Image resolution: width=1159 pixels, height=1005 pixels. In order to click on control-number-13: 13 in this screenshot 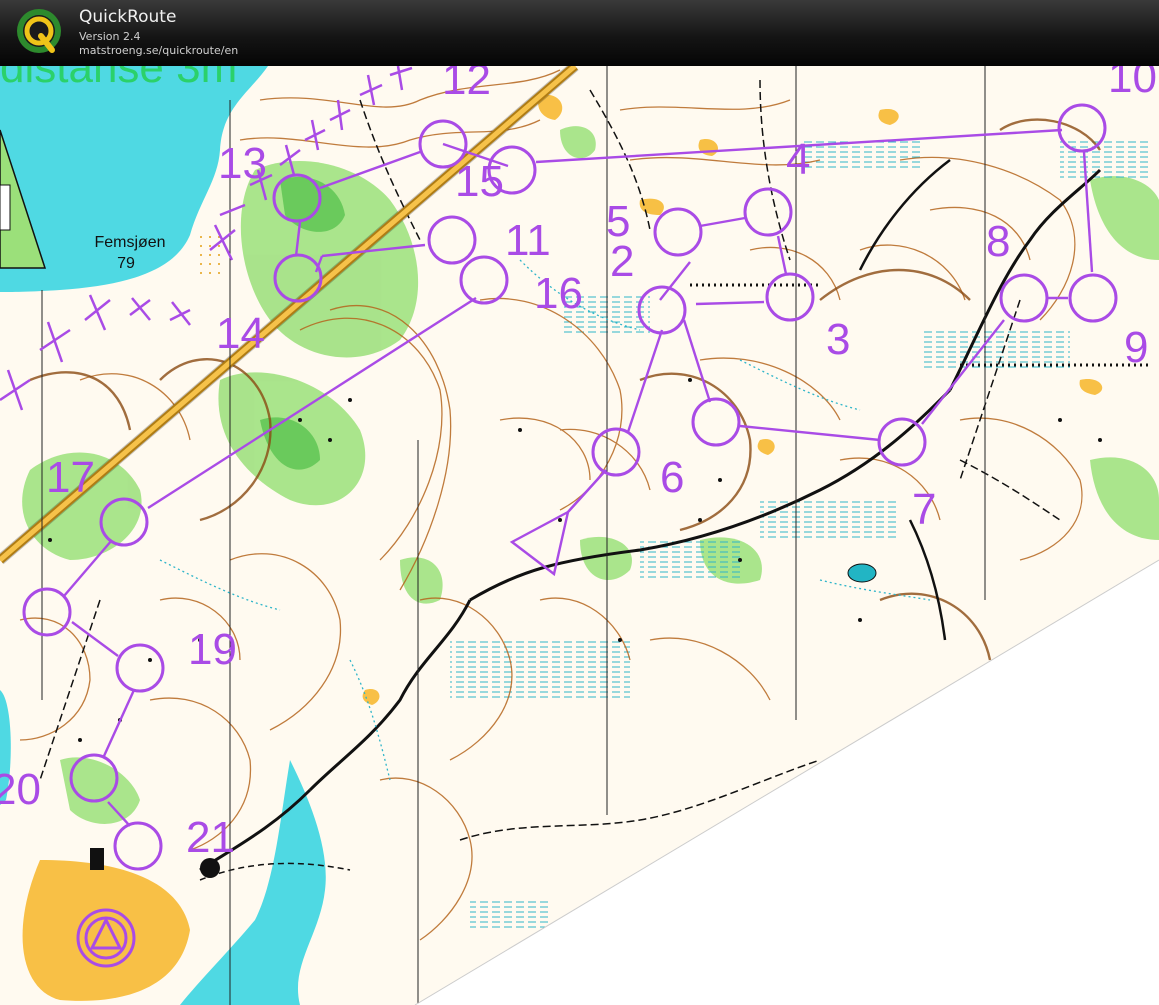, I will do `click(242, 163)`.